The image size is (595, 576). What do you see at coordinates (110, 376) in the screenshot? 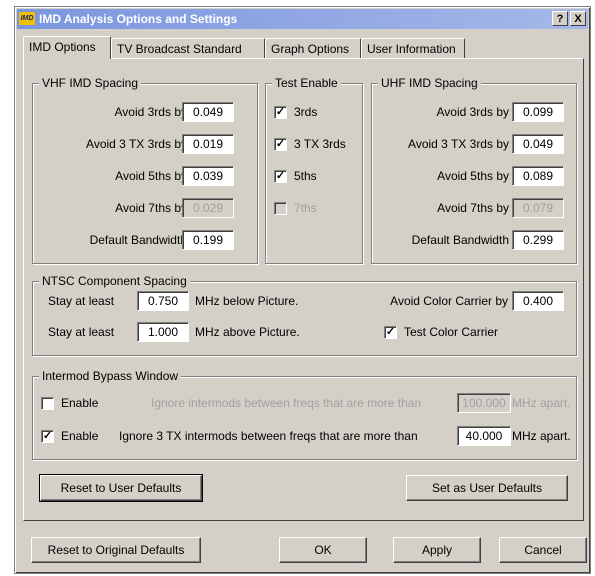
I see `bypass-group-title: Intermod Bypass Window` at bounding box center [110, 376].